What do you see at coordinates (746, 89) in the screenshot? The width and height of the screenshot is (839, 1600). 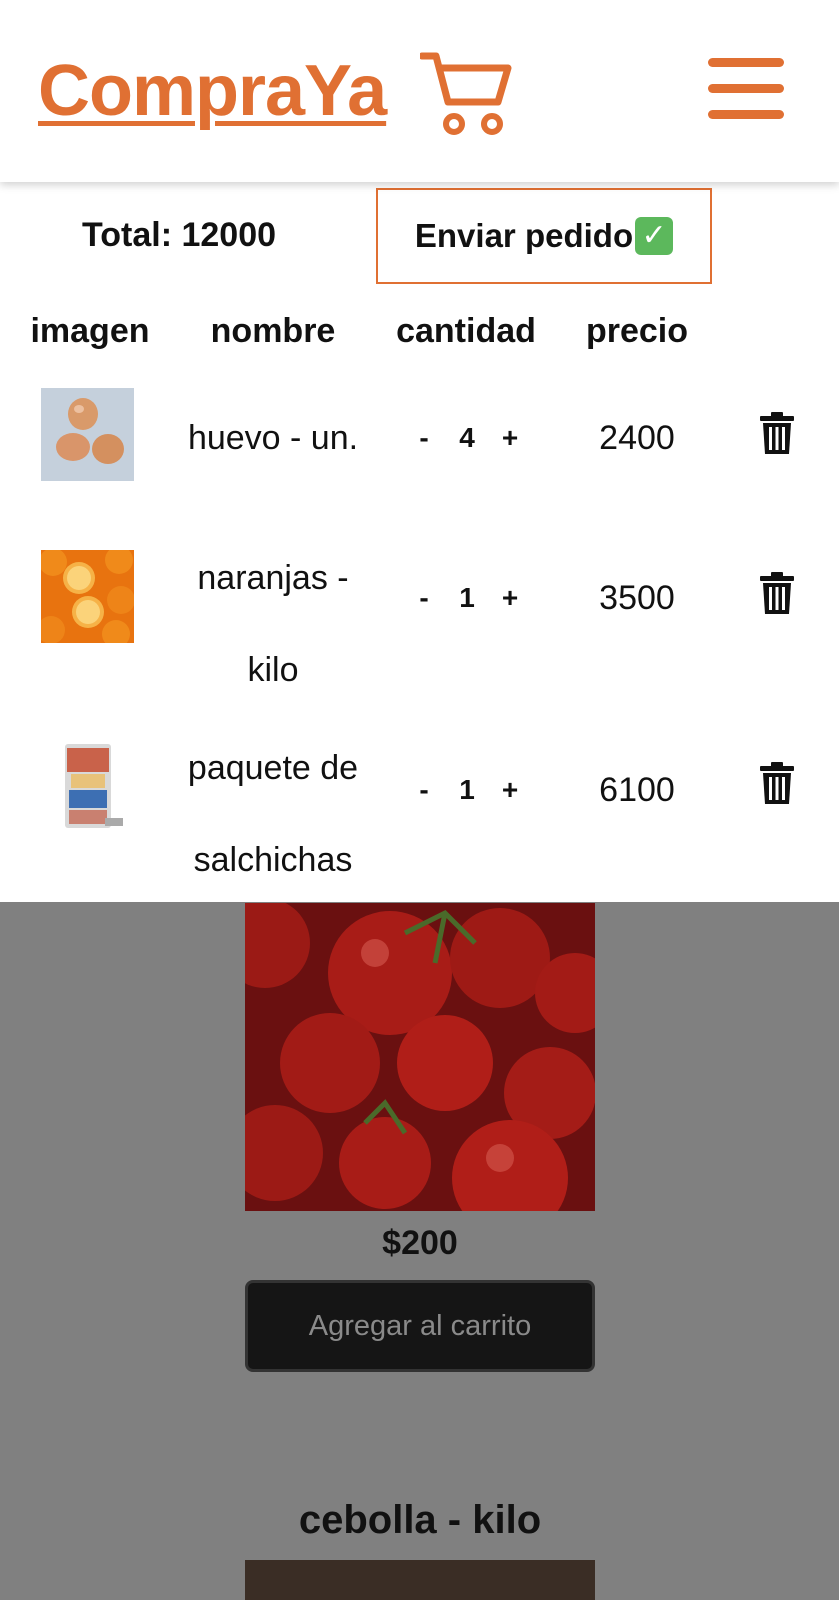 I see `menu-icon` at bounding box center [746, 89].